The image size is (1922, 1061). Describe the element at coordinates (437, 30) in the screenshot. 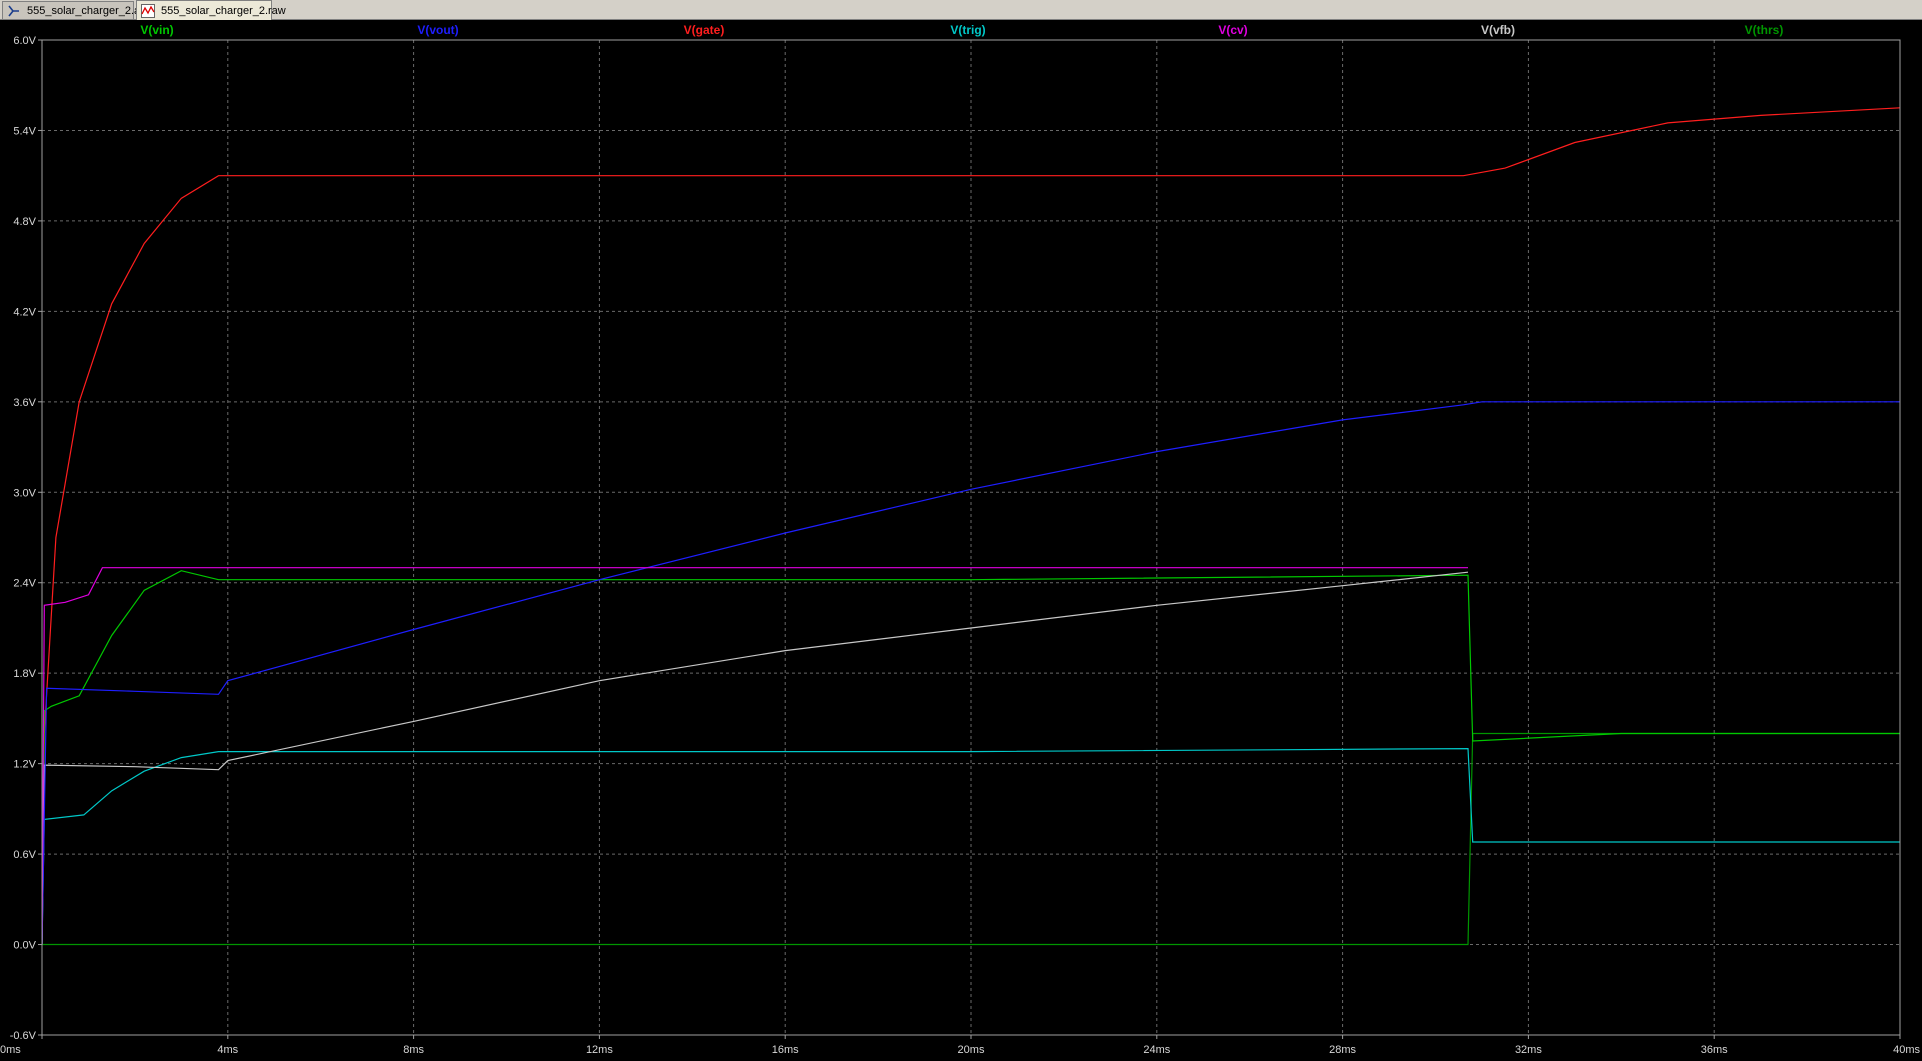

I see `legend-vvout: V(vout)` at that location.